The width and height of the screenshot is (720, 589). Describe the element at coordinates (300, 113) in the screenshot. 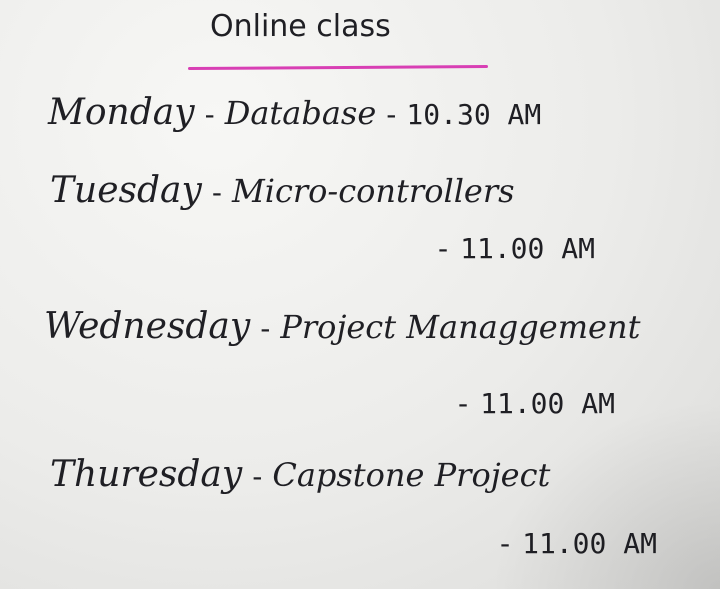

I see `schedule-subject: Database` at that location.